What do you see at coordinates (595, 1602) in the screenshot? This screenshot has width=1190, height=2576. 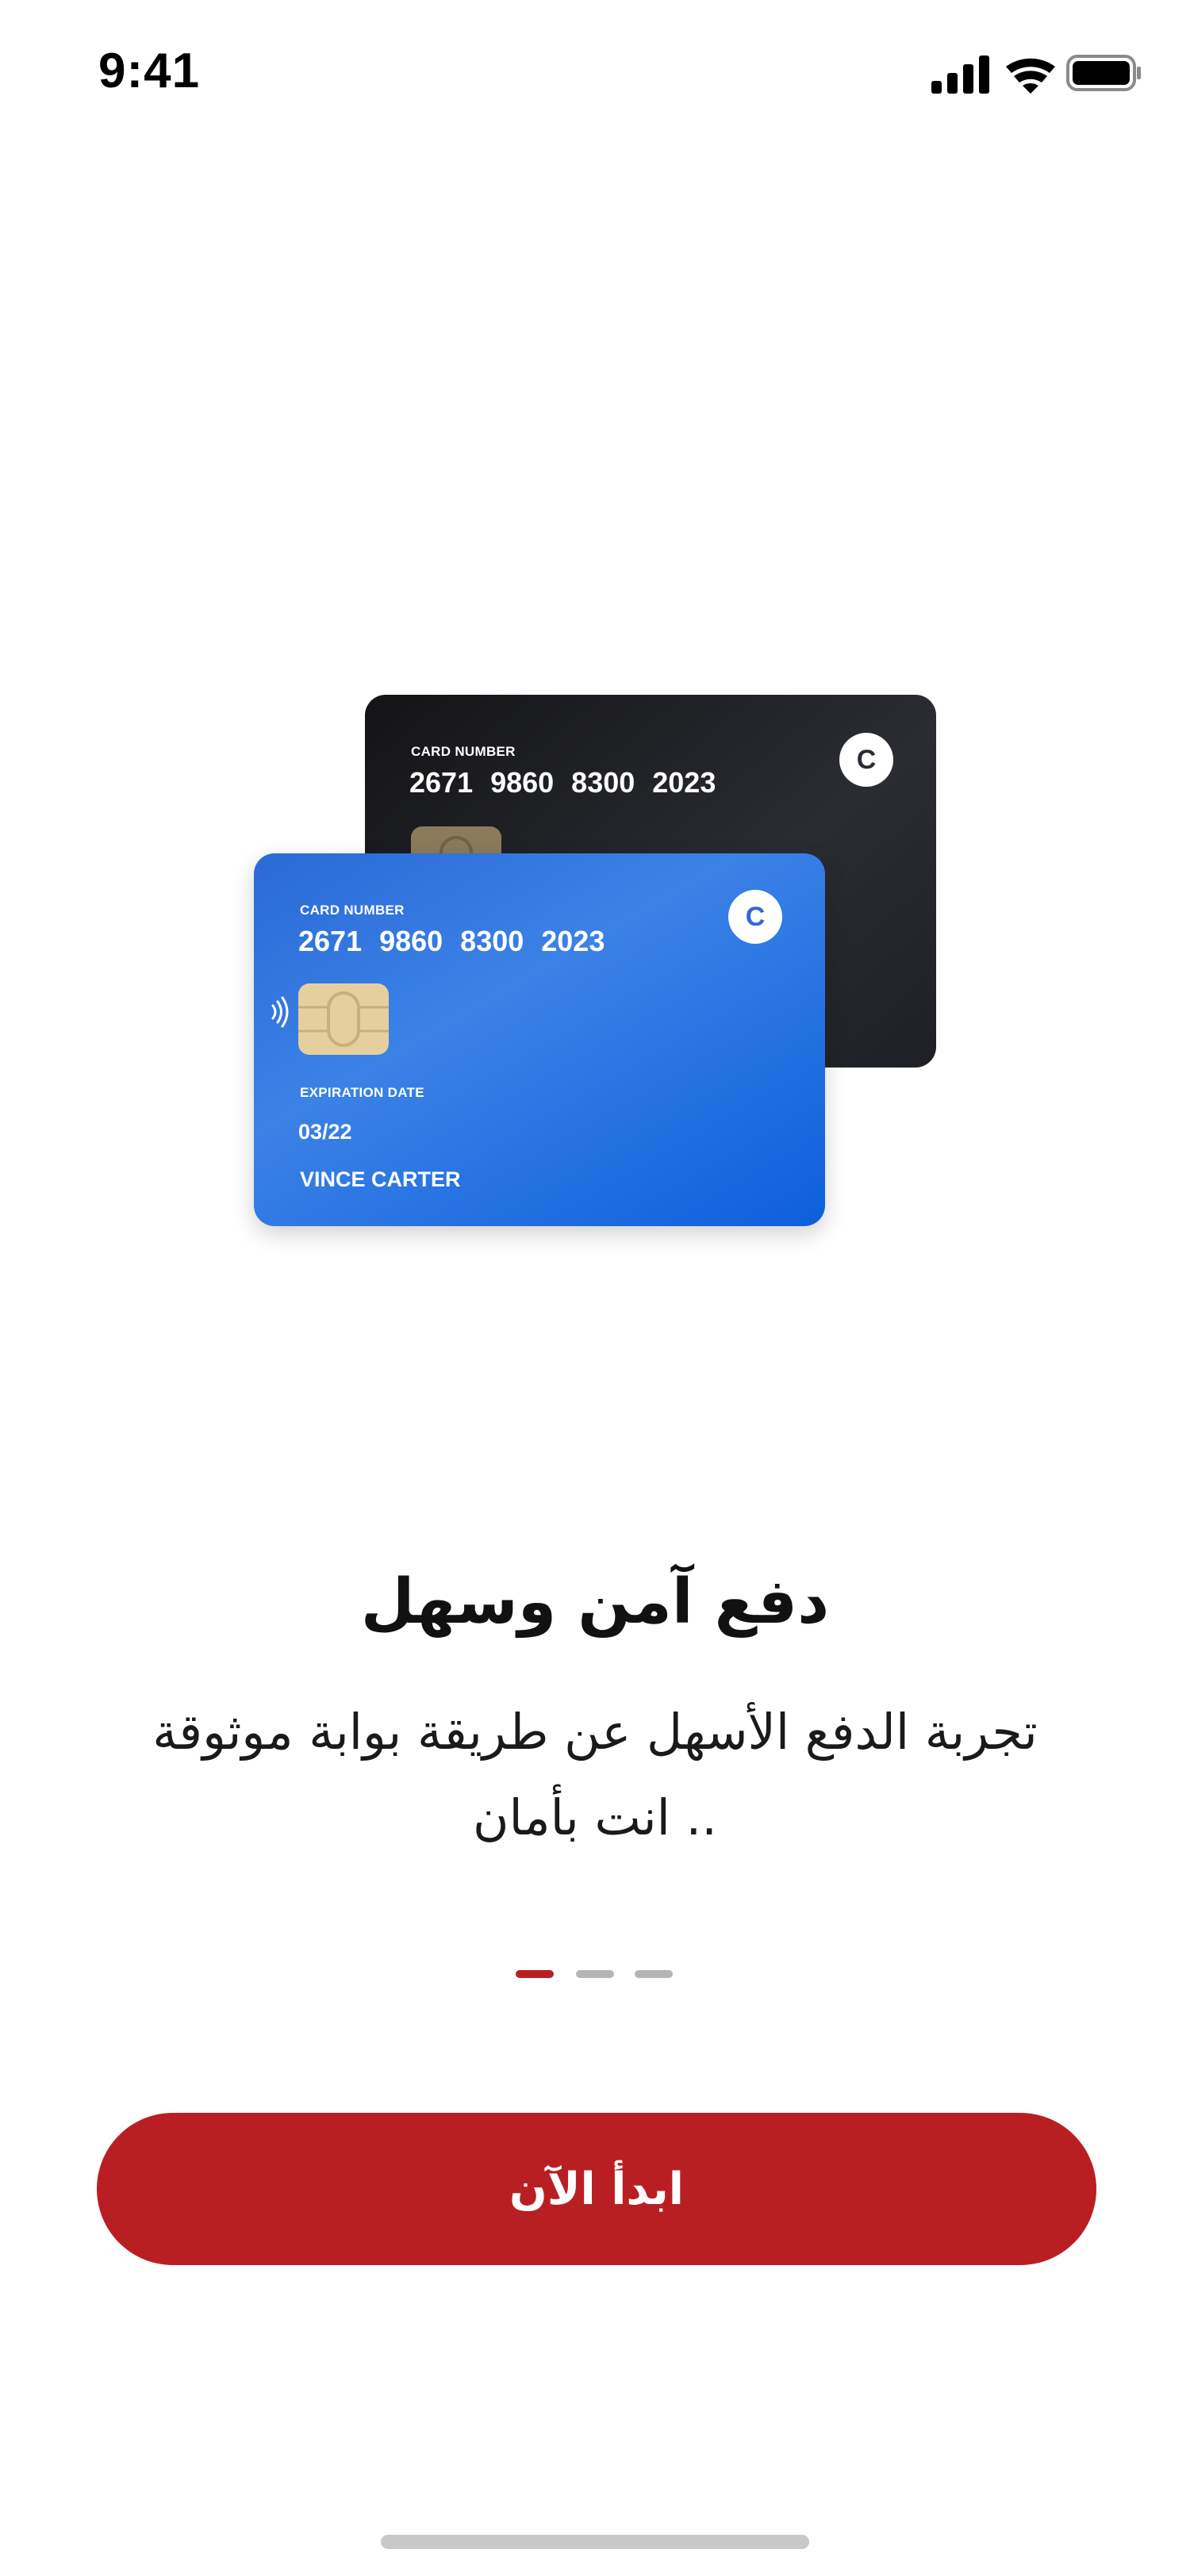 I see `onboarding-title: دفع آمن وسهل` at bounding box center [595, 1602].